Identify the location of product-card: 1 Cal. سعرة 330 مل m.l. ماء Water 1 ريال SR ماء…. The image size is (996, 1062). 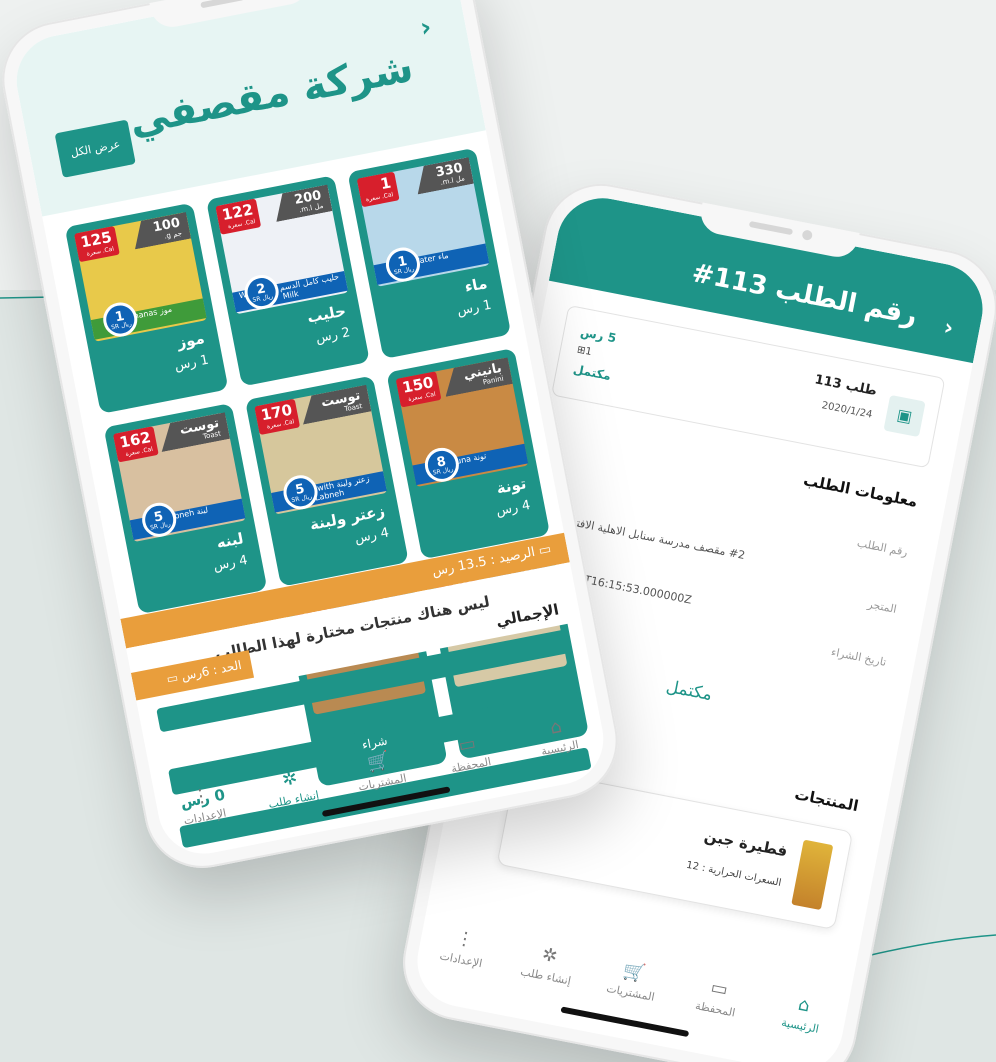
(429, 253).